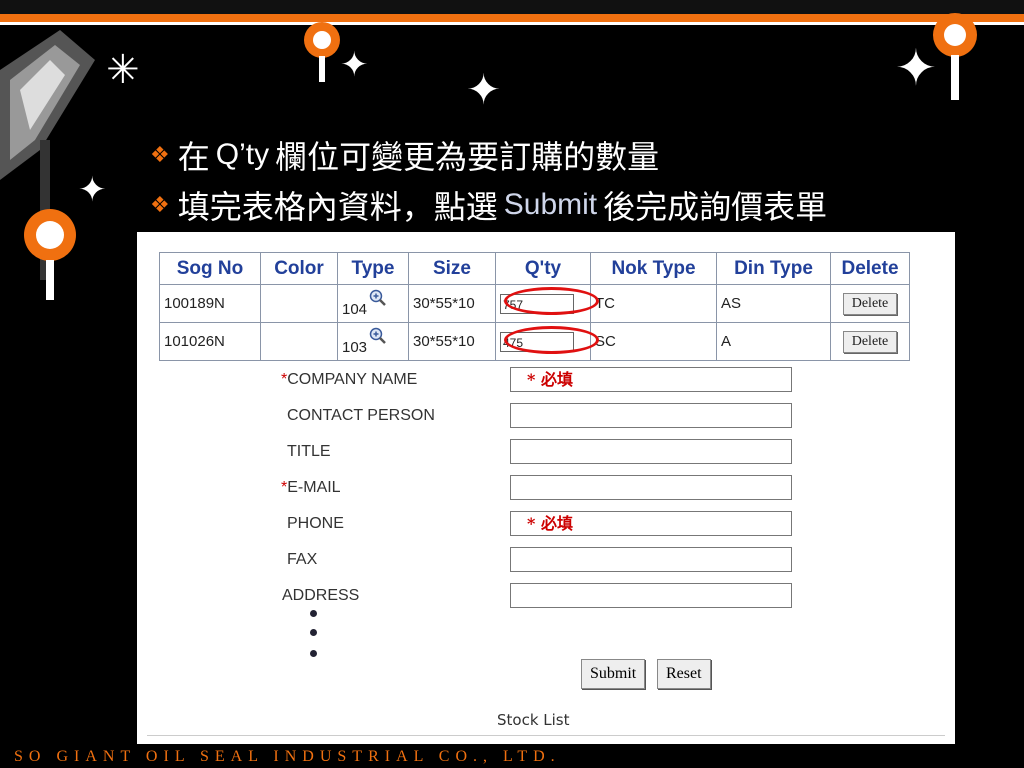 Image resolution: width=1024 pixels, height=768 pixels. What do you see at coordinates (123, 70) in the screenshot?
I see `sparkle-icon: ✳` at bounding box center [123, 70].